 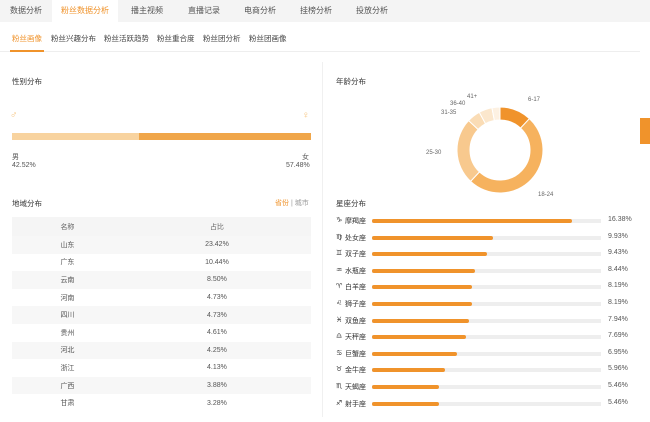 I want to click on subtab-interest: 粉丝兴趣分布, so click(x=73, y=38).